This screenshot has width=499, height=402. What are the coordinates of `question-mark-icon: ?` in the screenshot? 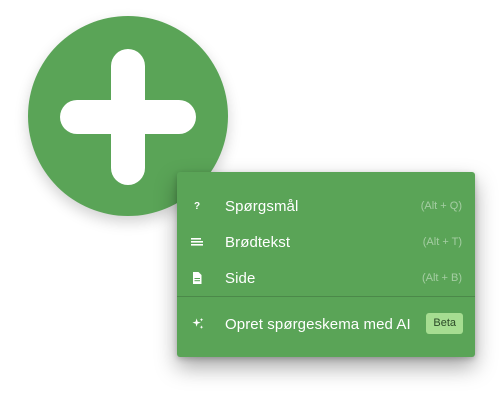 It's located at (197, 206).